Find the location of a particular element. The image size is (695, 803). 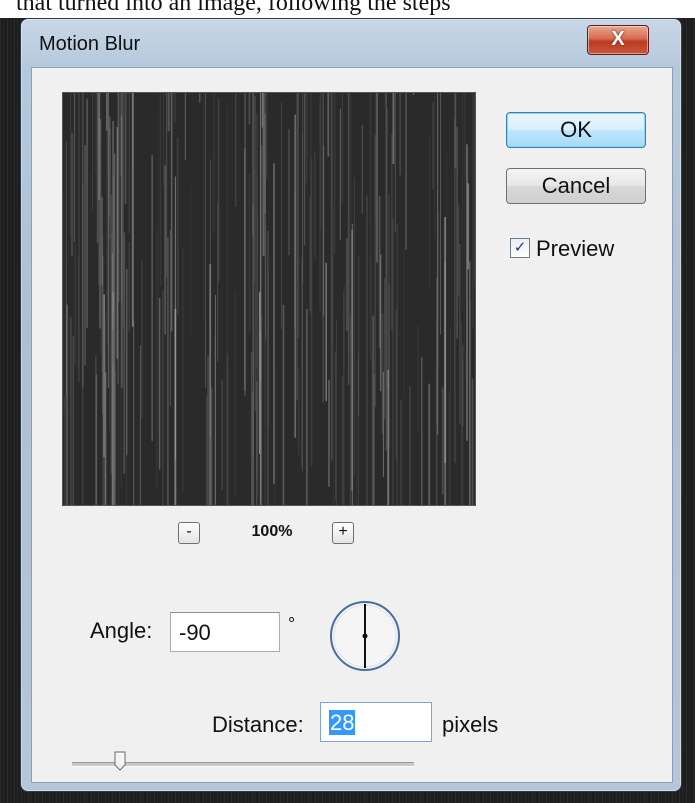

title-bar: Motion Blur X is located at coordinates (351, 43).